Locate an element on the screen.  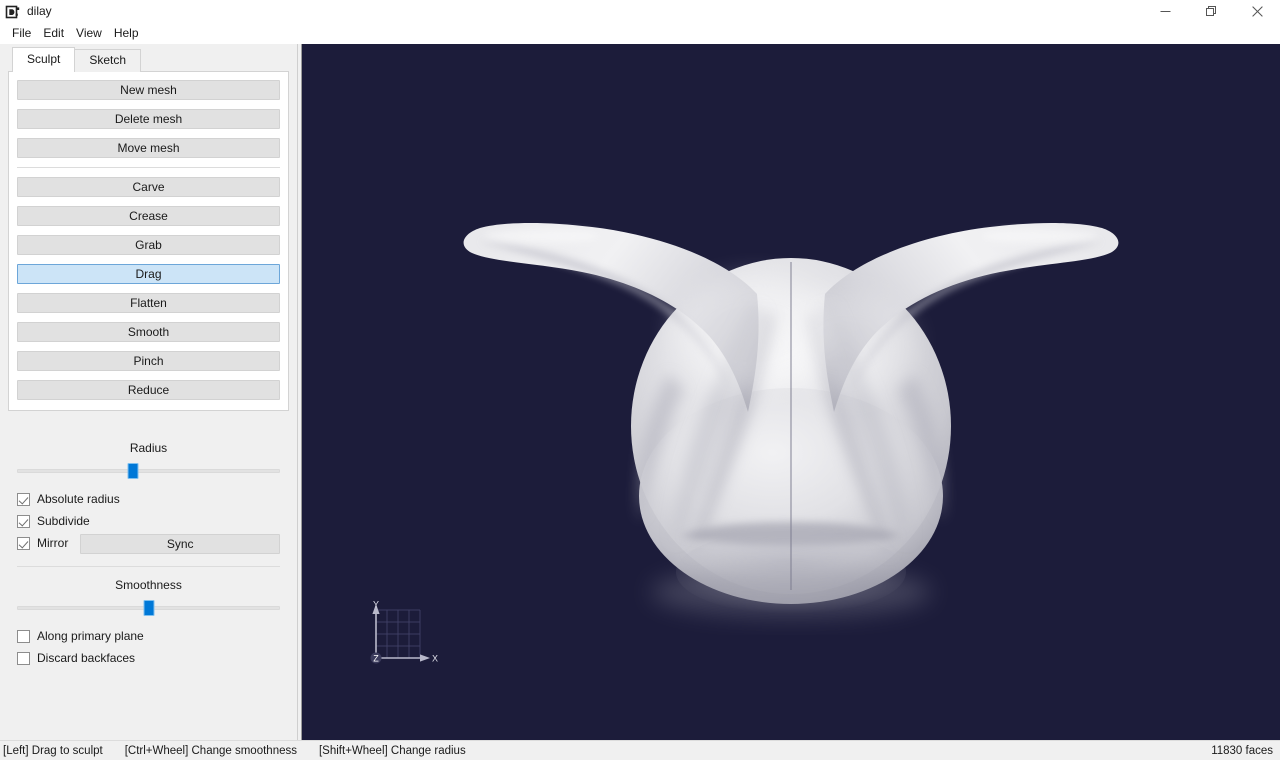
tab-sculpt: Sculpt is located at coordinates (44, 59).